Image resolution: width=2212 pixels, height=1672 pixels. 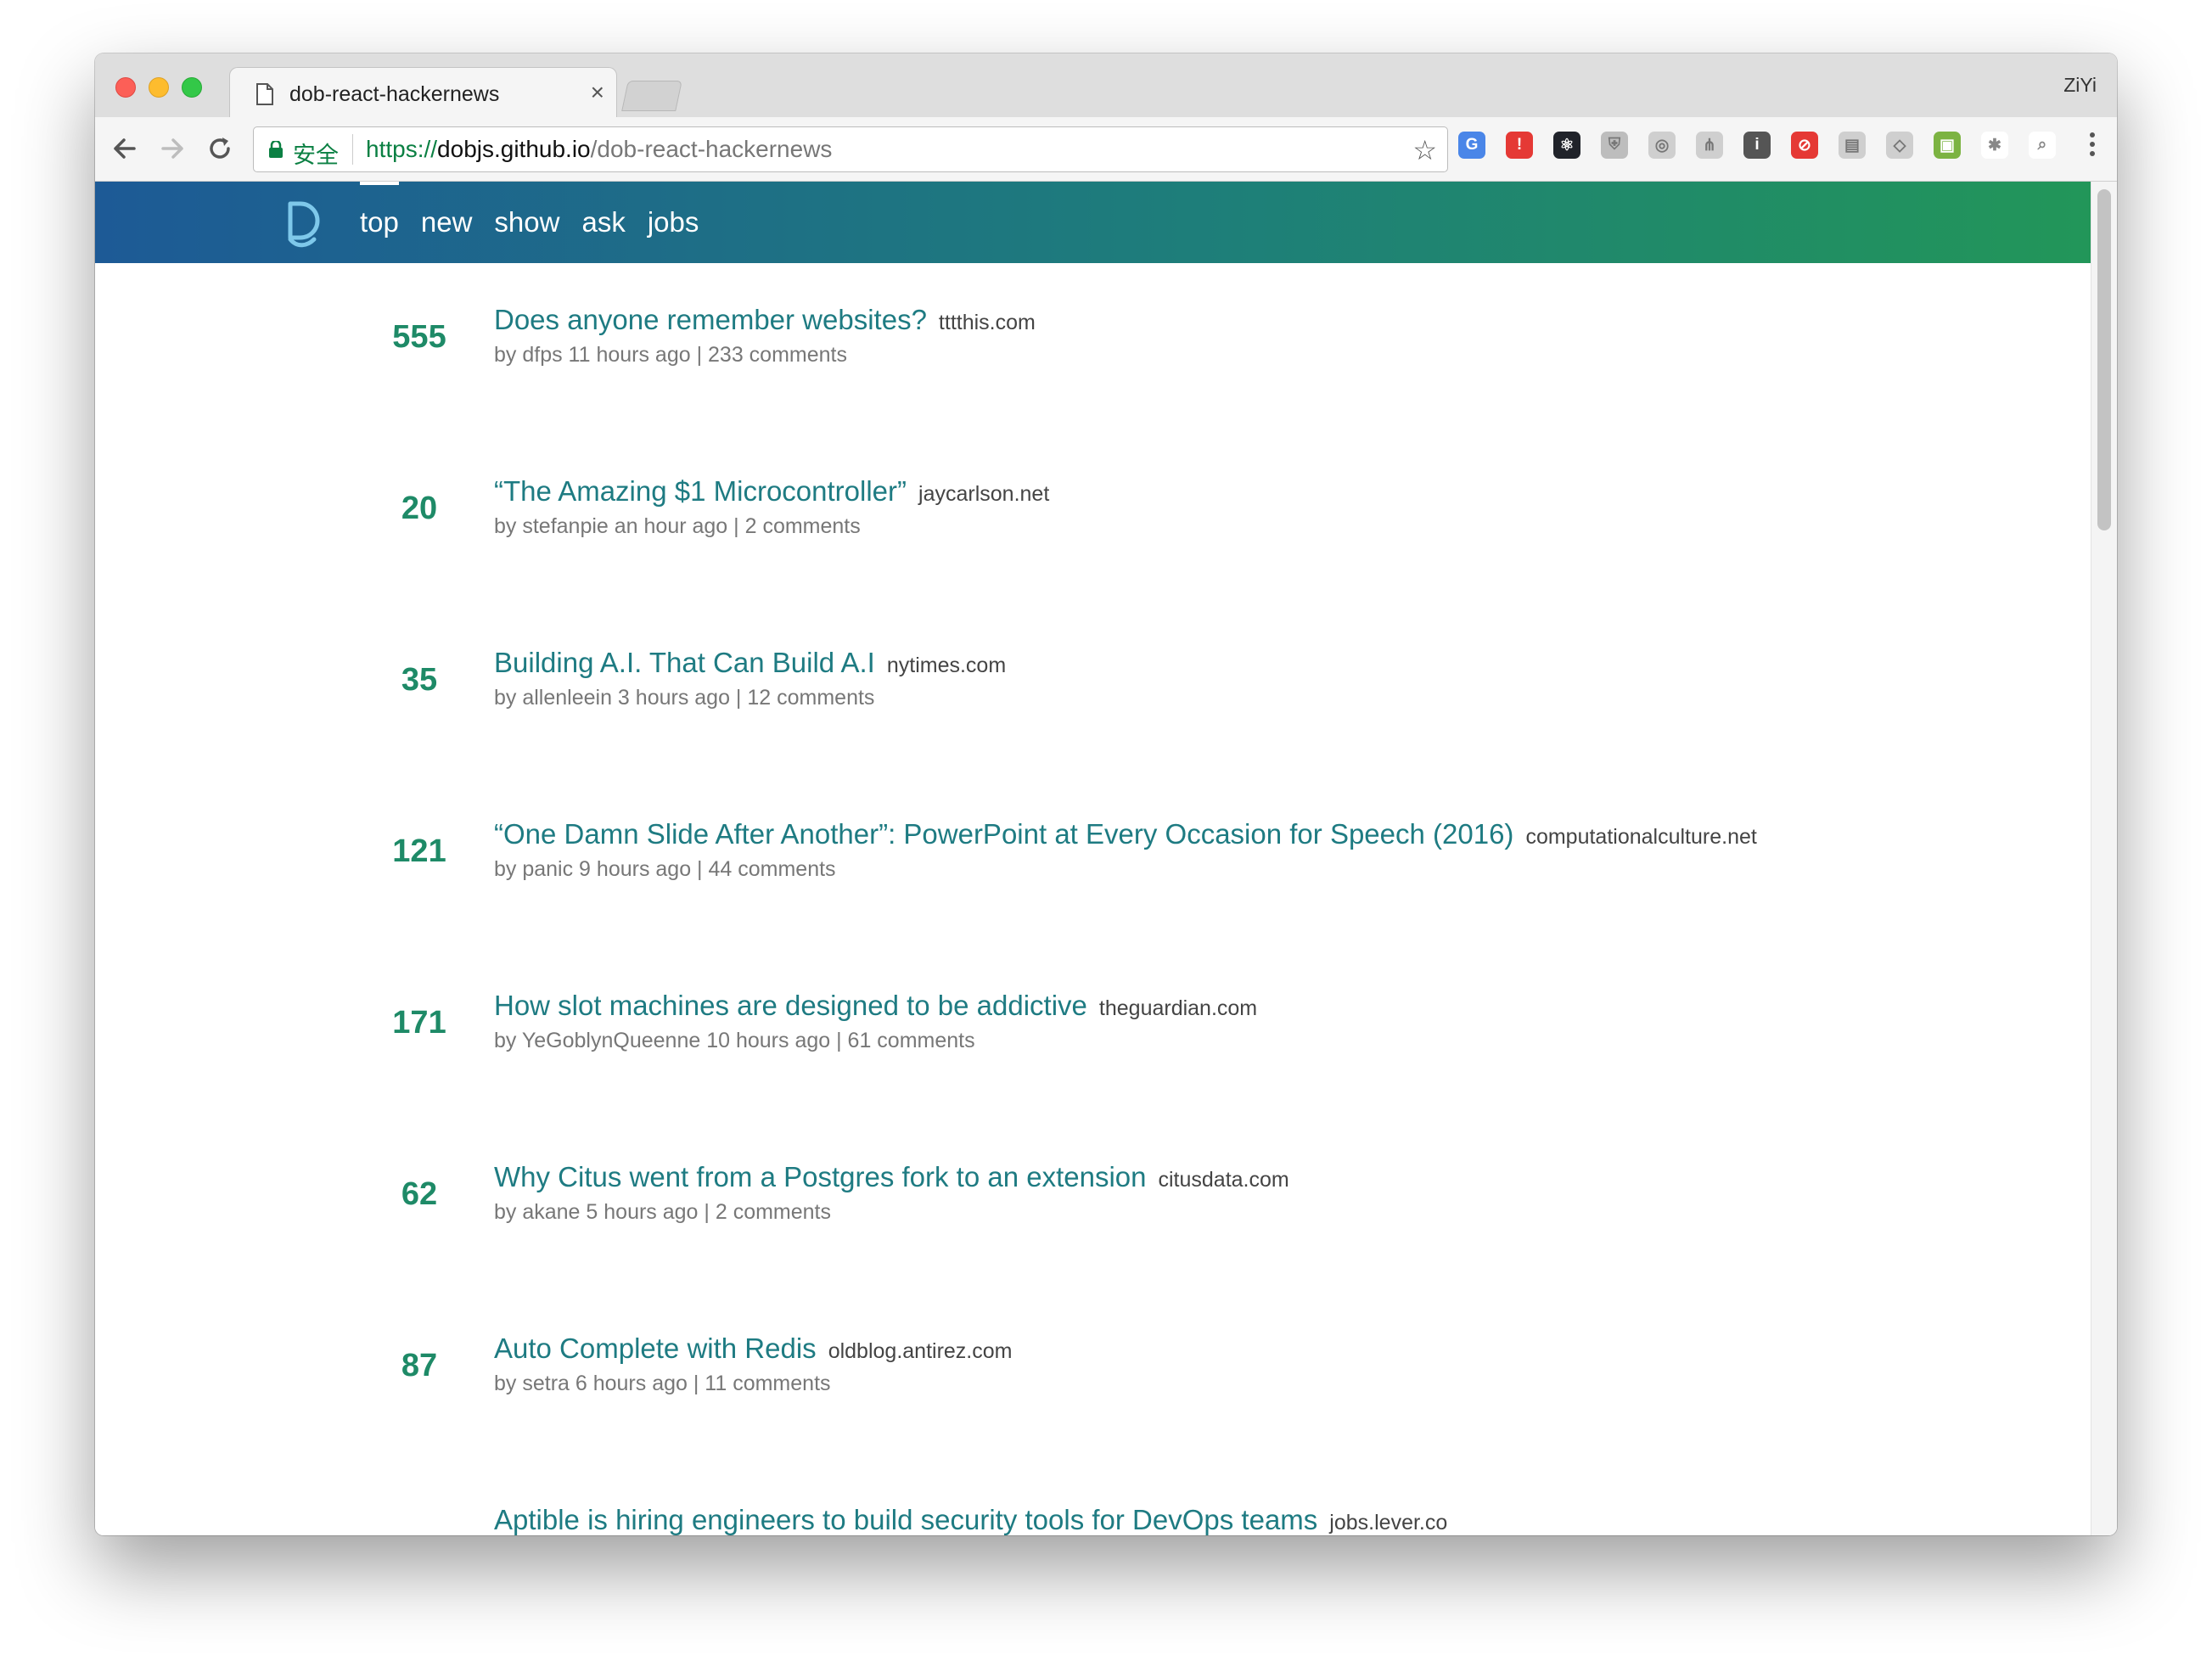 What do you see at coordinates (304, 224) in the screenshot?
I see `dob-logo-icon` at bounding box center [304, 224].